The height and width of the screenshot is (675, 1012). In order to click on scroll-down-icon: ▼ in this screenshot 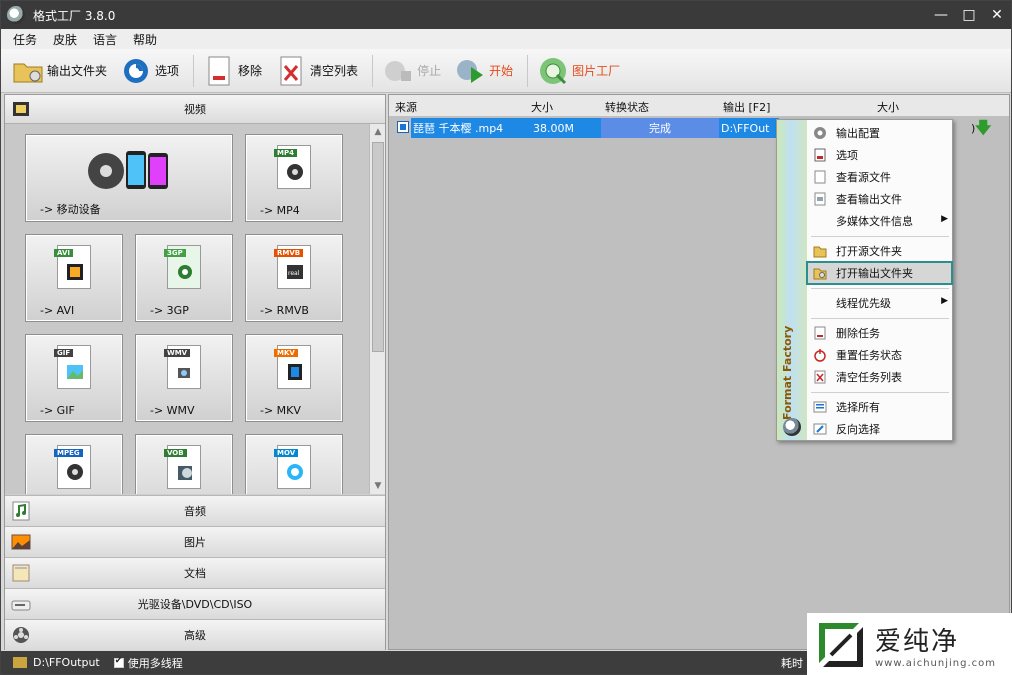, I will do `click(378, 486)`.